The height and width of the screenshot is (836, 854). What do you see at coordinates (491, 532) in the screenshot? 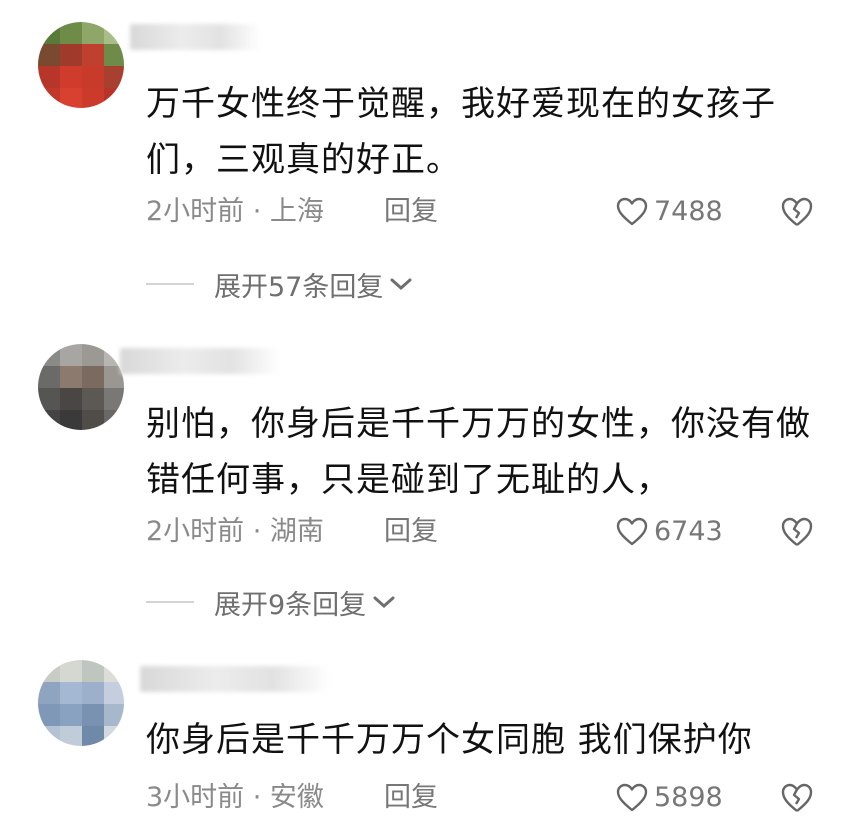
I see `comment-meta: 2小时前 · 湖南 回复 6743` at bounding box center [491, 532].